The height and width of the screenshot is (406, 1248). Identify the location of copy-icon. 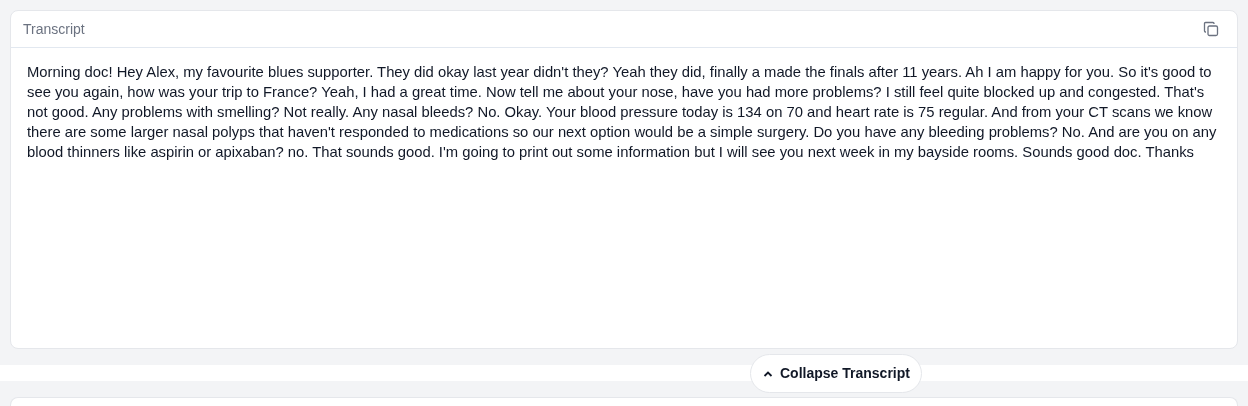
(1211, 29).